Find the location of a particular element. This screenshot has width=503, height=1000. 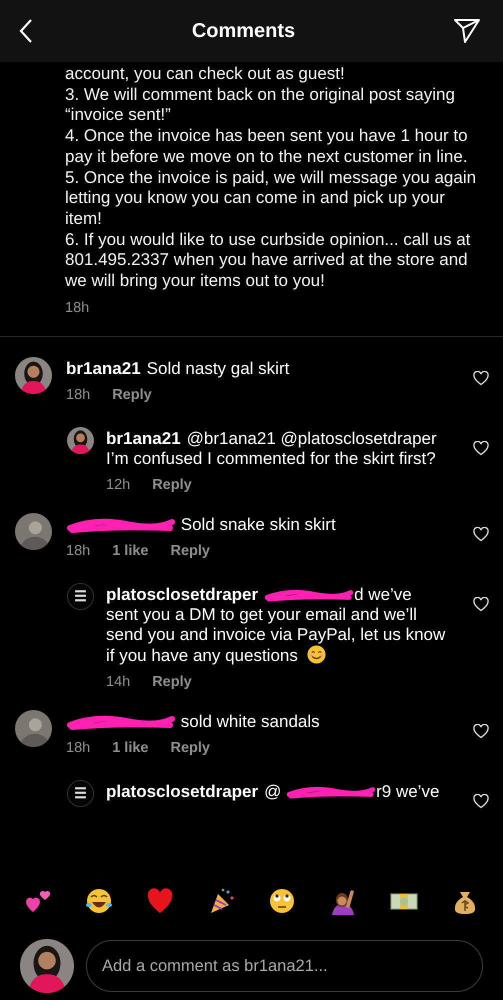

caption-text: 4. Once the invoice has been sent you have 1 hour to pay it before we move on to the next customer in line. is located at coordinates (267, 147).